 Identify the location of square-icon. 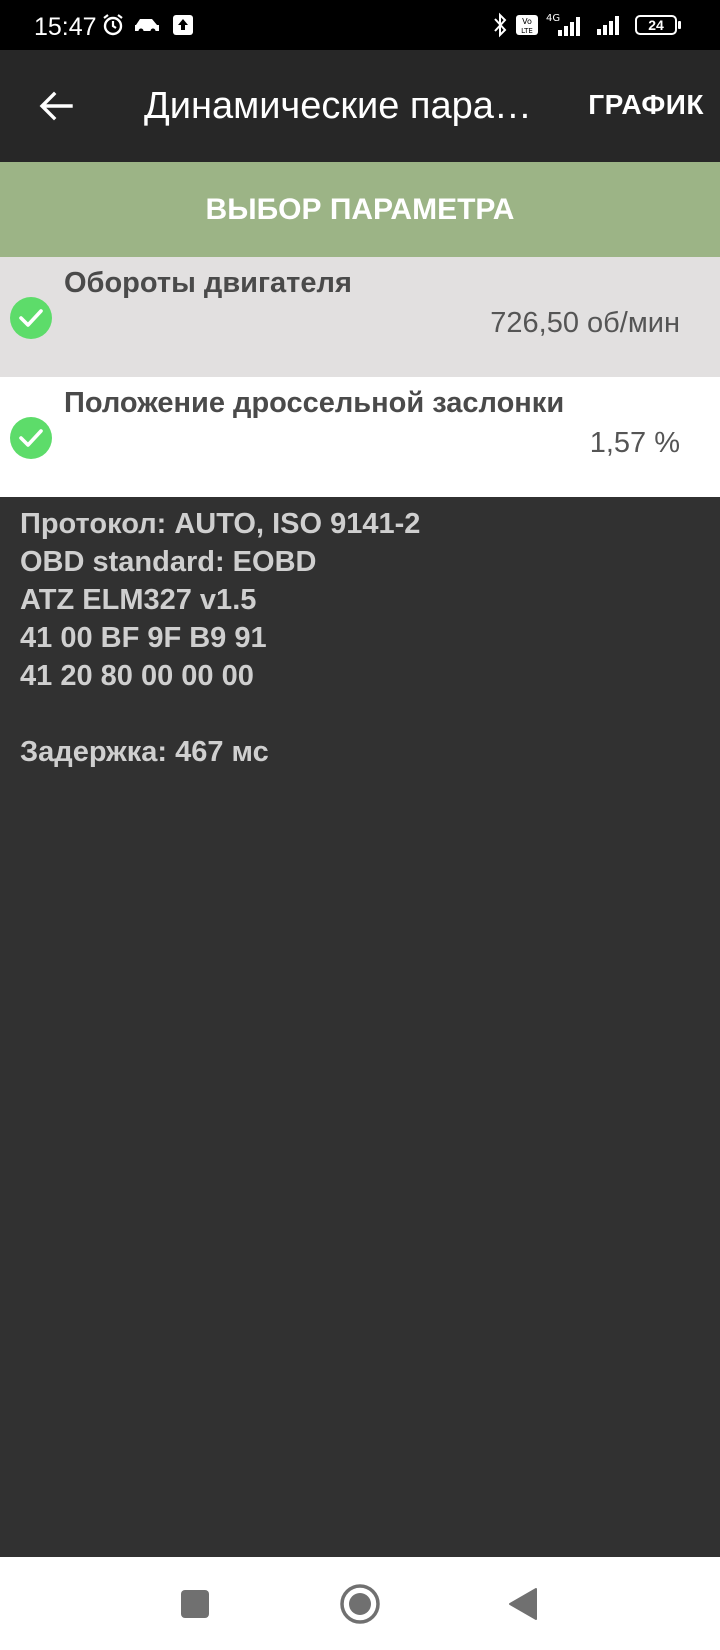
(195, 1604).